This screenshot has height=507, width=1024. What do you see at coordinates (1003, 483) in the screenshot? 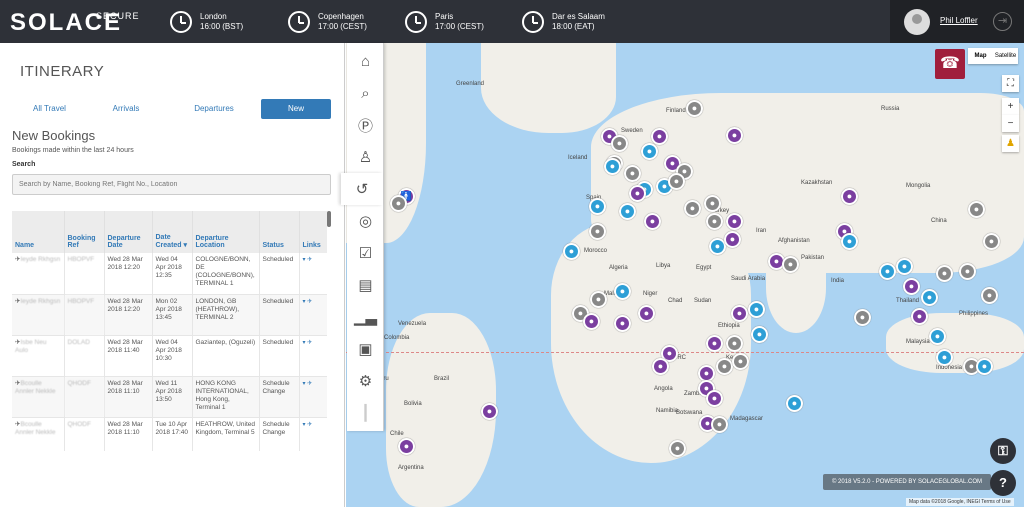
I see `help-icon: ?` at bounding box center [1003, 483].